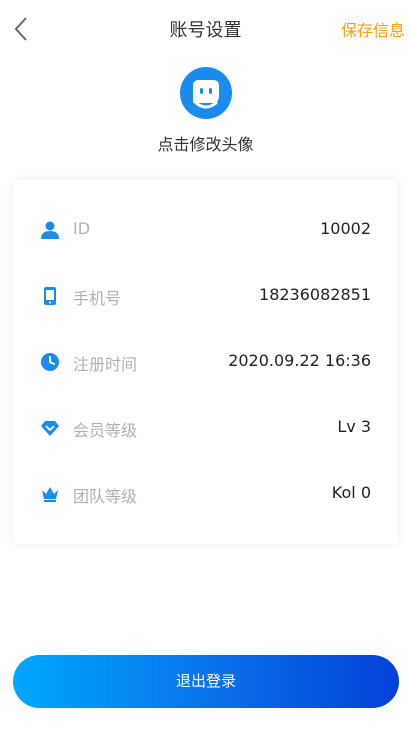 This screenshot has width=411, height=734. Describe the element at coordinates (50, 494) in the screenshot. I see `crown-icon` at that location.